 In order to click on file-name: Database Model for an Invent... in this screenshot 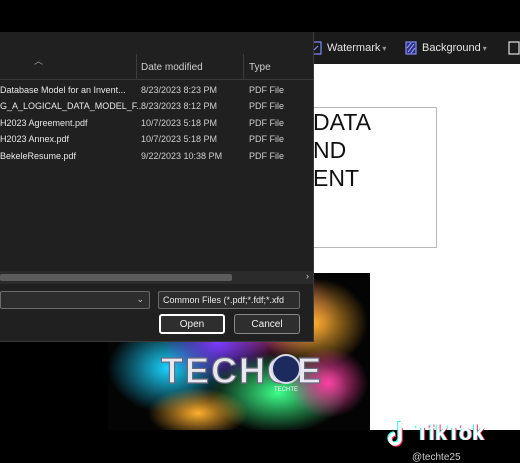, I will do `click(63, 90)`.